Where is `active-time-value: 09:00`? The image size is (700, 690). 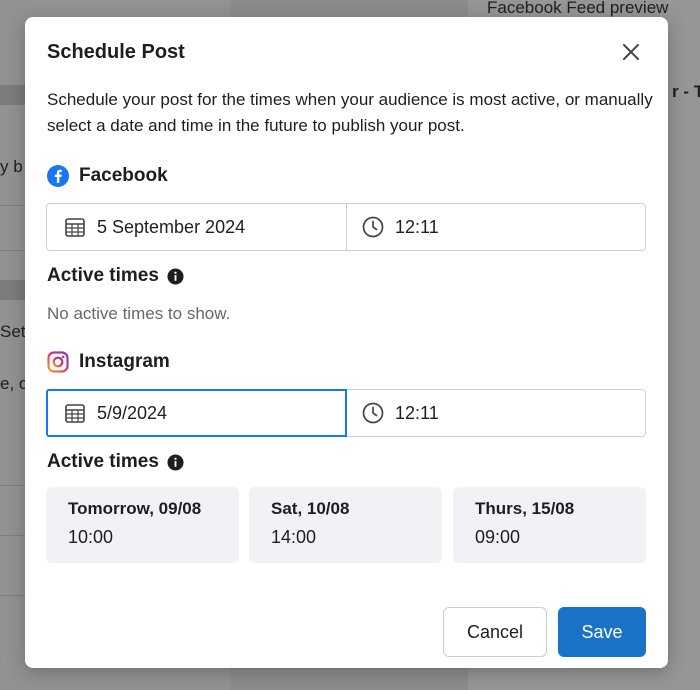 active-time-value: 09:00 is located at coordinates (498, 537).